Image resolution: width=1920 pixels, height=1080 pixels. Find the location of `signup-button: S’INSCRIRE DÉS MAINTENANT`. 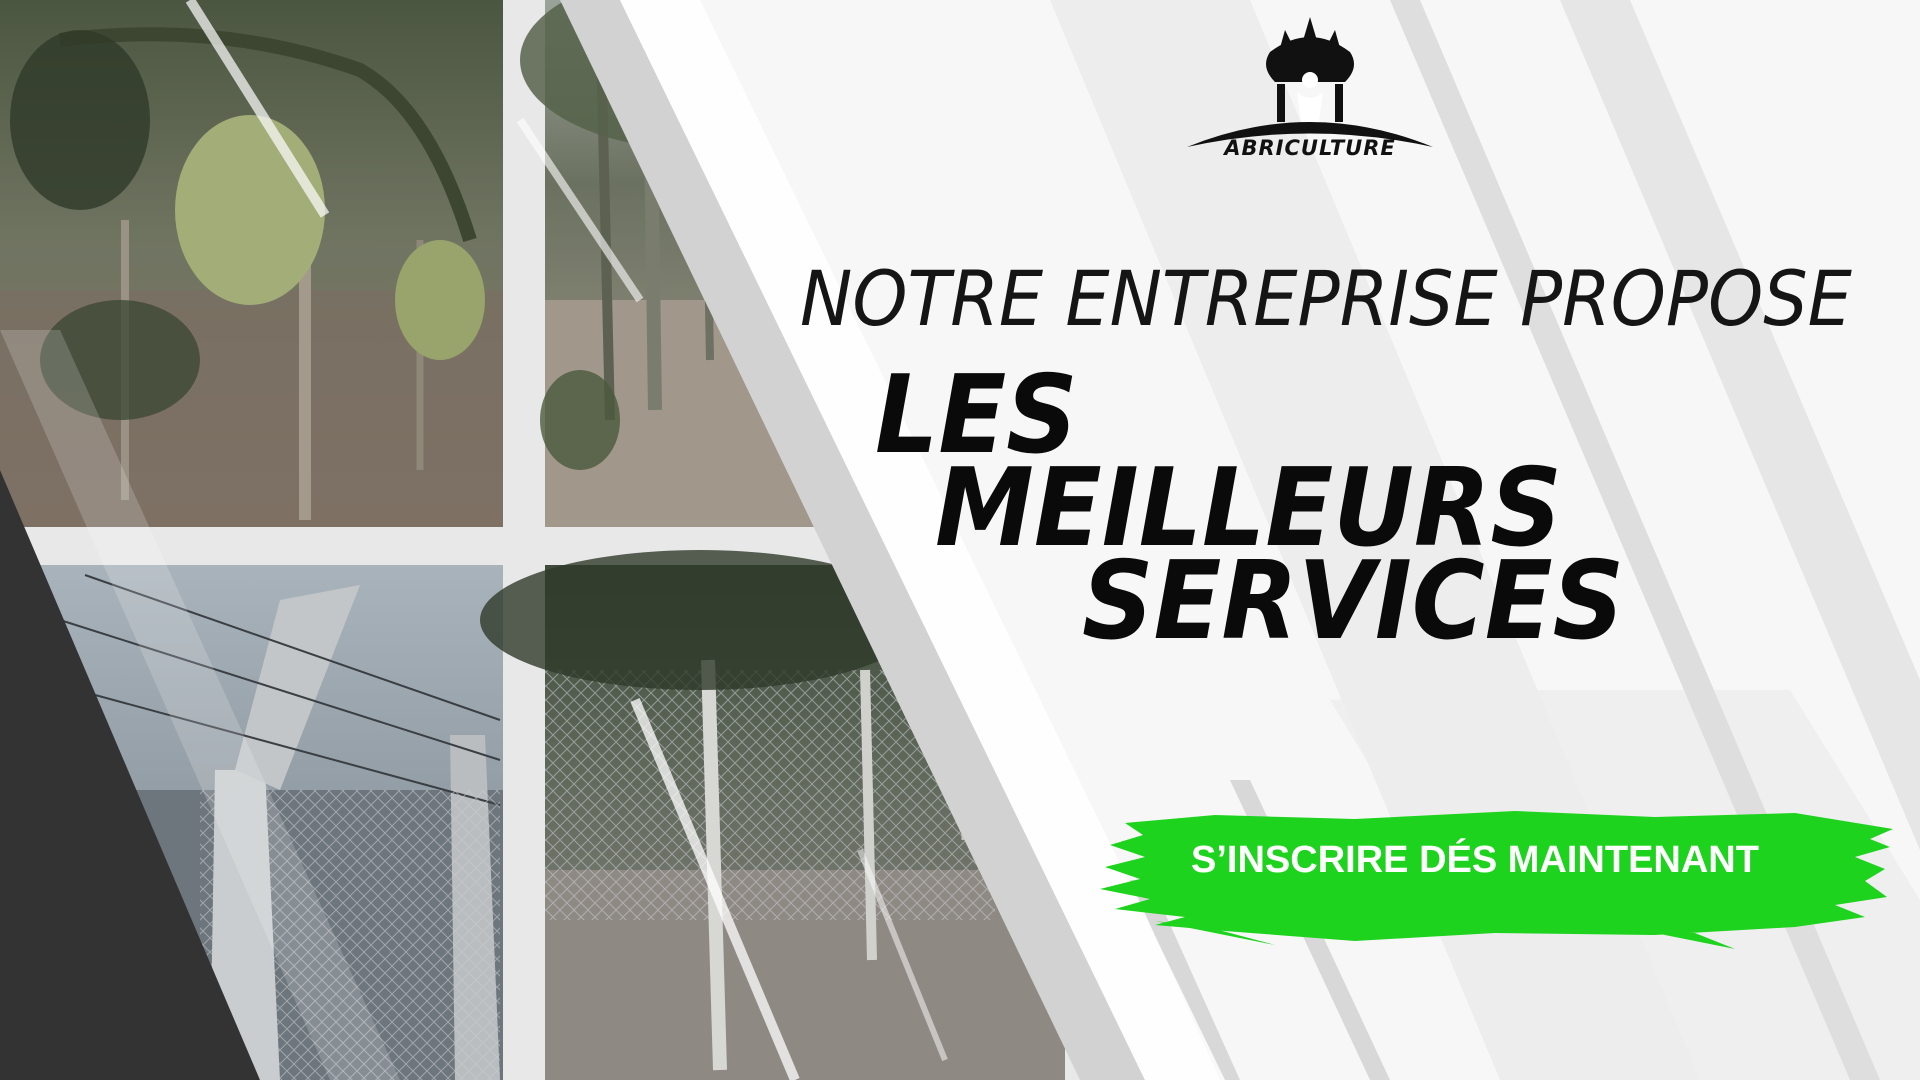

signup-button: S’INSCRIRE DÉS MAINTENANT is located at coordinates (1495, 880).